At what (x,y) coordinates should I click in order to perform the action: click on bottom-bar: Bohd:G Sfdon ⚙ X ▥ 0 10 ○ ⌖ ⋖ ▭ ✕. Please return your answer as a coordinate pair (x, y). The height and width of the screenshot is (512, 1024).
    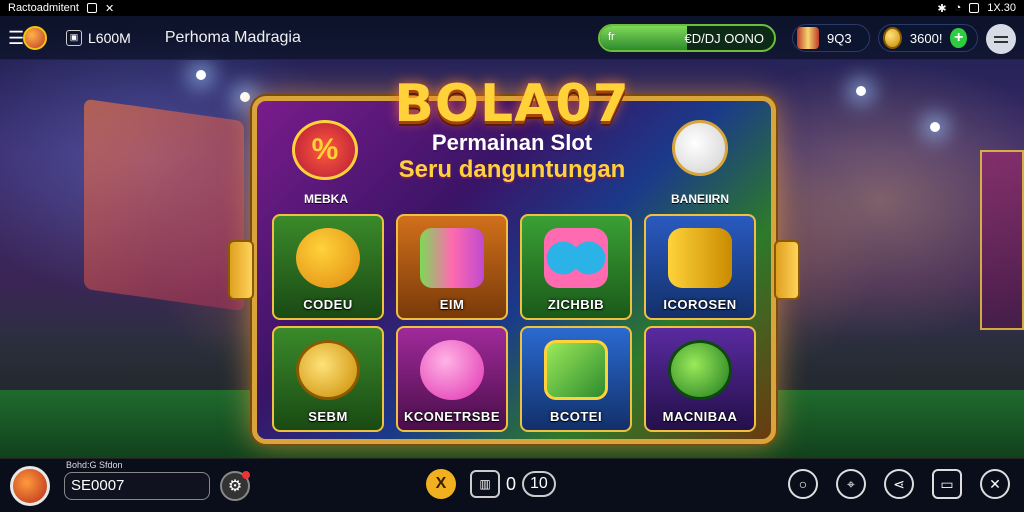
    Looking at the image, I should click on (512, 485).